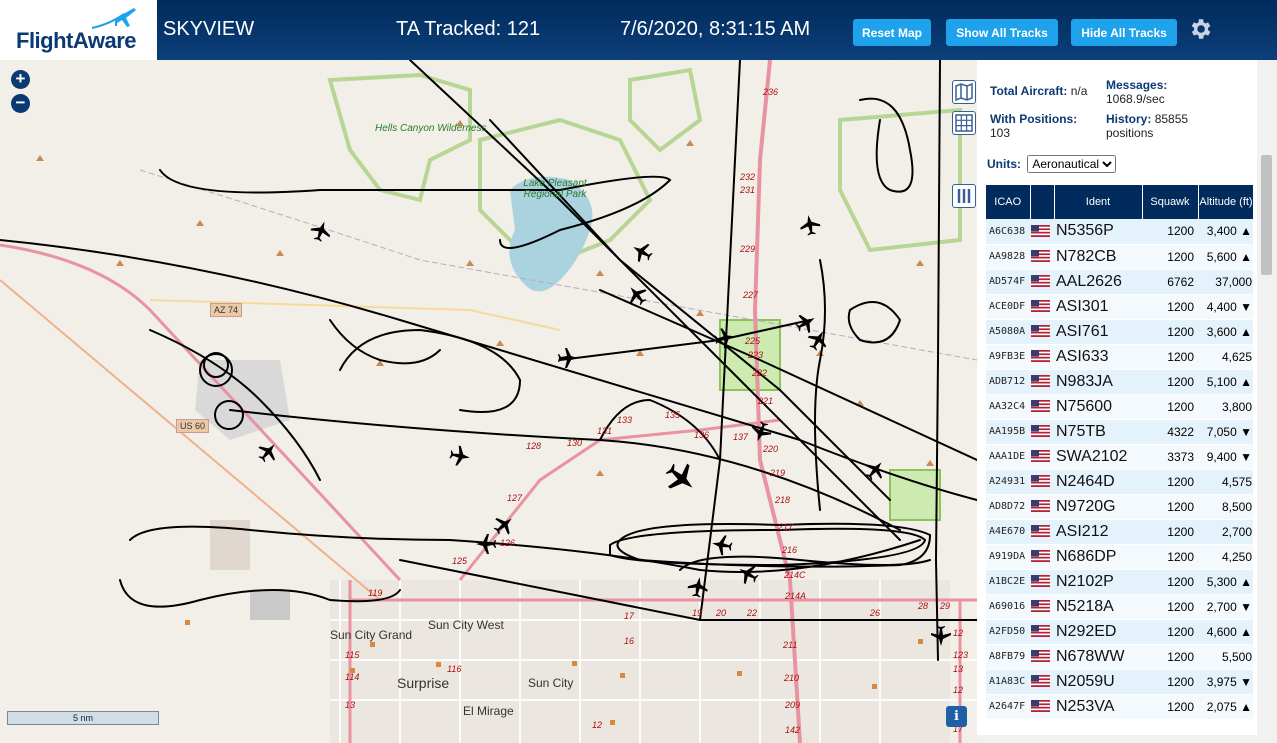  Describe the element at coordinates (1119, 657) in the screenshot. I see `table-row: A8FB79 N678WW 1200 5,500` at that location.